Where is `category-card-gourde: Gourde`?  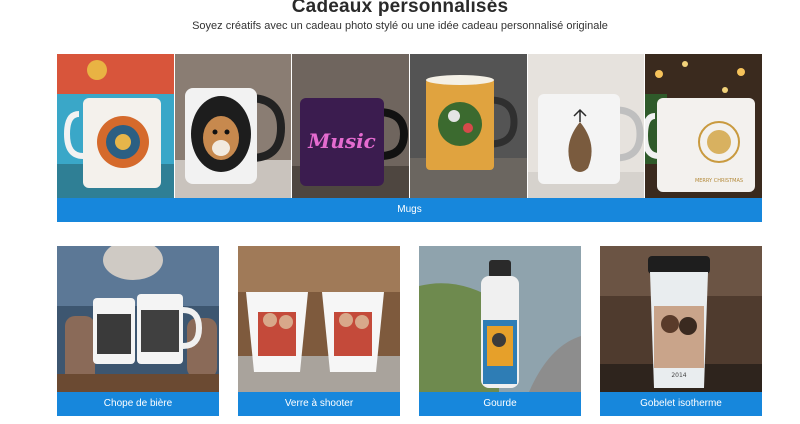 category-card-gourde: Gourde is located at coordinates (500, 331).